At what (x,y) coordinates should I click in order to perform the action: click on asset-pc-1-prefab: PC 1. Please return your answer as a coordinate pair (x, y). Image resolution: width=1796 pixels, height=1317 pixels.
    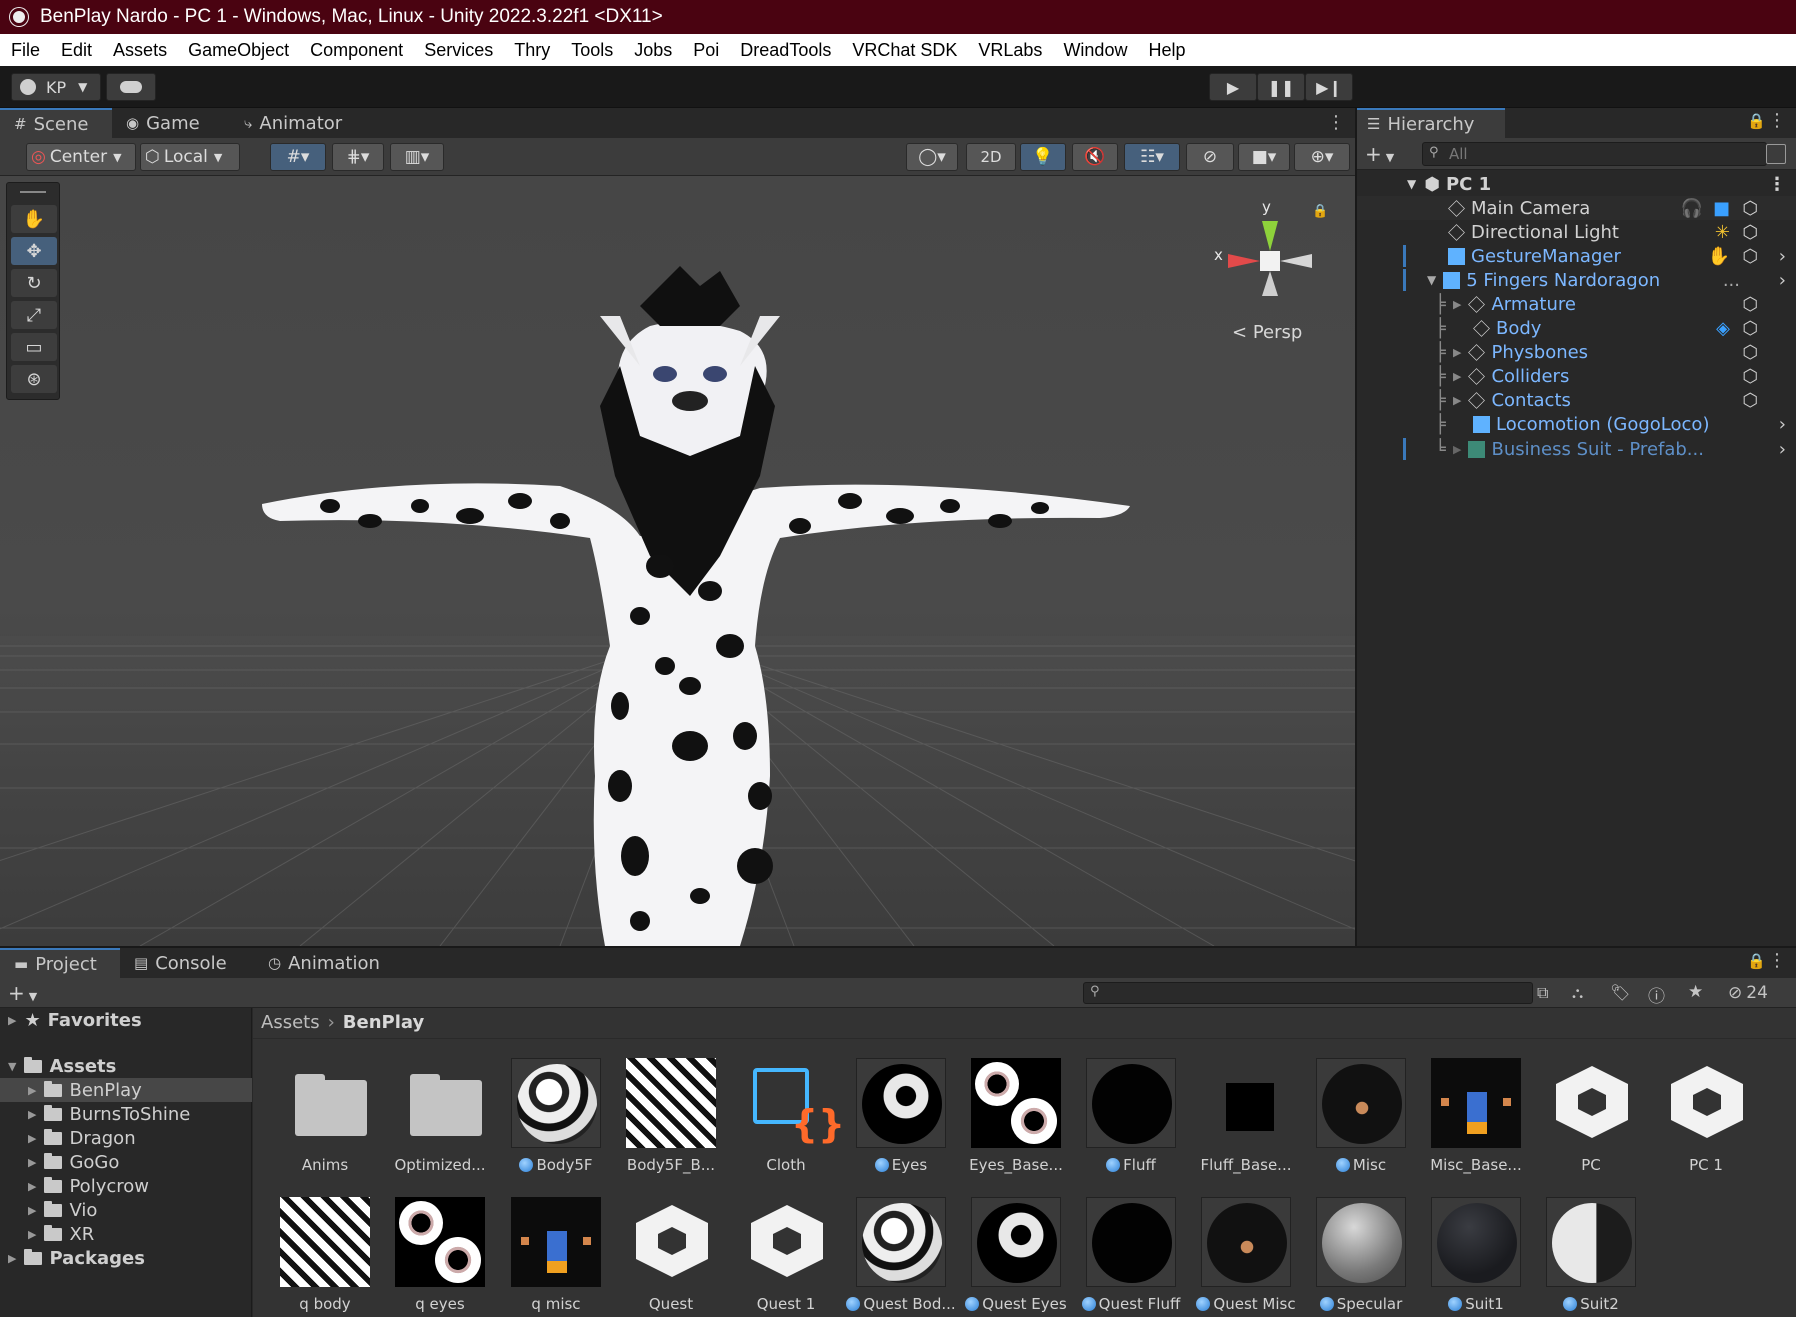
    Looking at the image, I should click on (1706, 1116).